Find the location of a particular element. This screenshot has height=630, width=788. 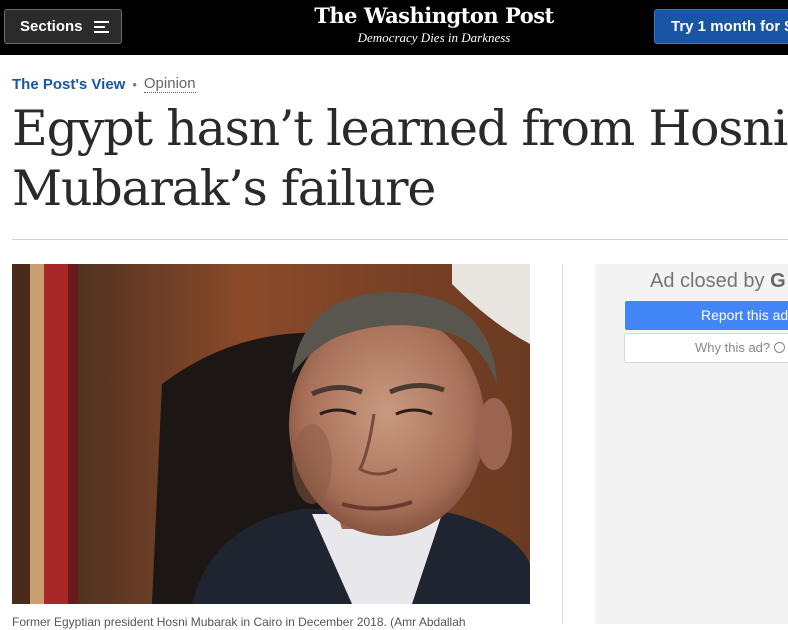

sections-button: Sections is located at coordinates (63, 26).